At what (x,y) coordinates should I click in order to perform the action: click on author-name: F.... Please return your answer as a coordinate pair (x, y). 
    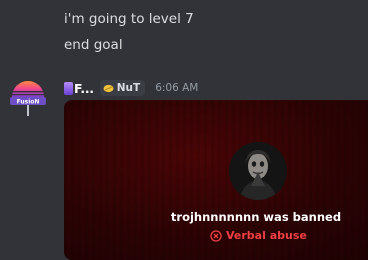
    Looking at the image, I should click on (79, 88).